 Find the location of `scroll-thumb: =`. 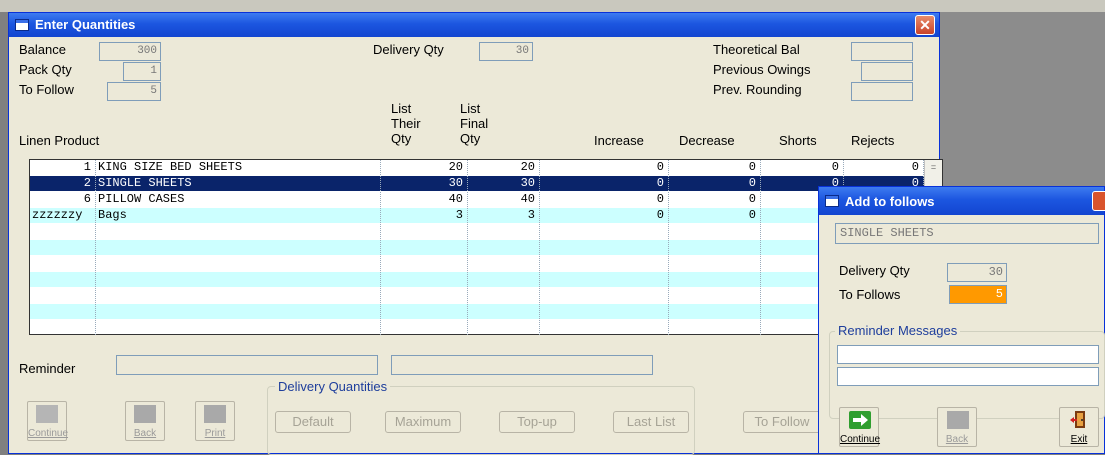

scroll-thumb: = is located at coordinates (933, 169).